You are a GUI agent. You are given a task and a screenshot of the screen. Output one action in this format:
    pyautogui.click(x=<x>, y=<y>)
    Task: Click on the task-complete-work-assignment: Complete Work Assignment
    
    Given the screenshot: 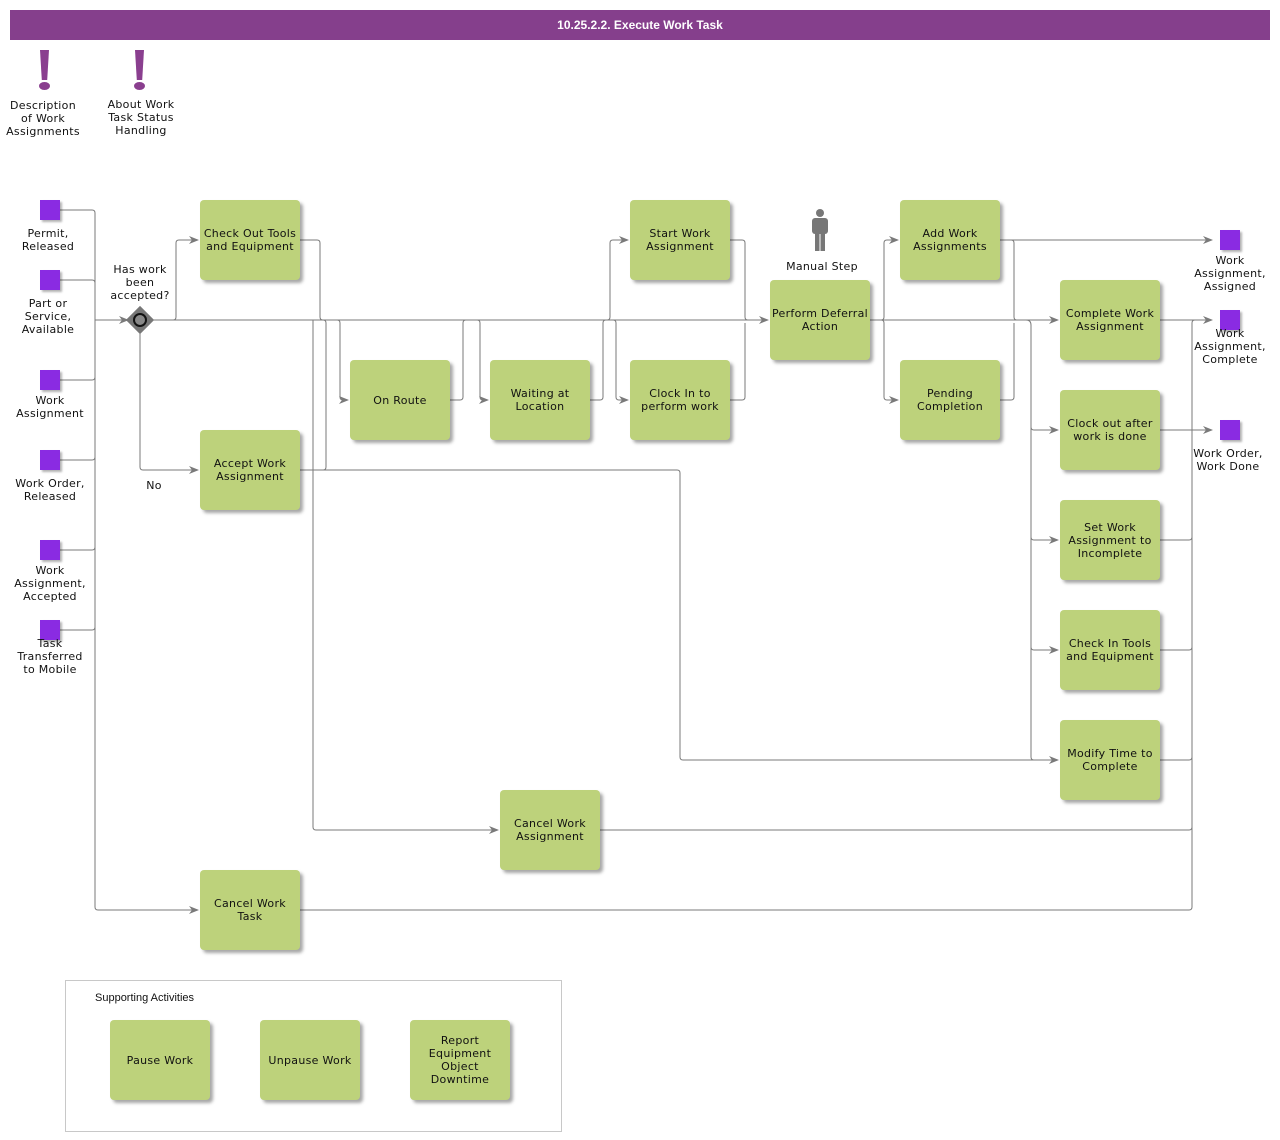 What is the action you would take?
    pyautogui.click(x=1110, y=320)
    